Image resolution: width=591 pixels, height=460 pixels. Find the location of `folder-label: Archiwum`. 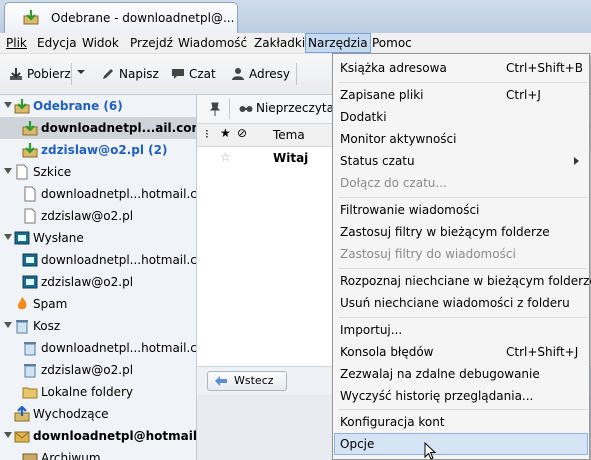

folder-label: Archiwum is located at coordinates (71, 455).